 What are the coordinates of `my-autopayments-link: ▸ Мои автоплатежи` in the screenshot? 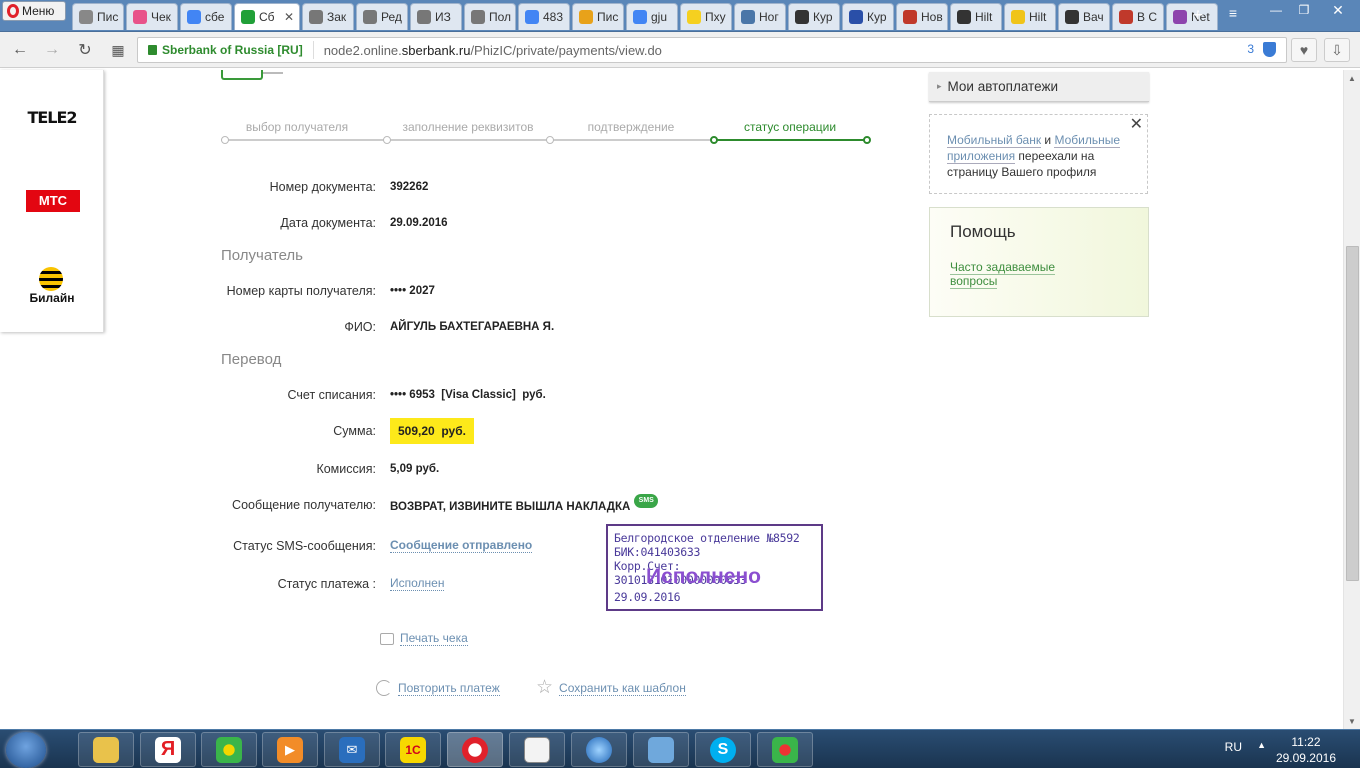 It's located at (1039, 87).